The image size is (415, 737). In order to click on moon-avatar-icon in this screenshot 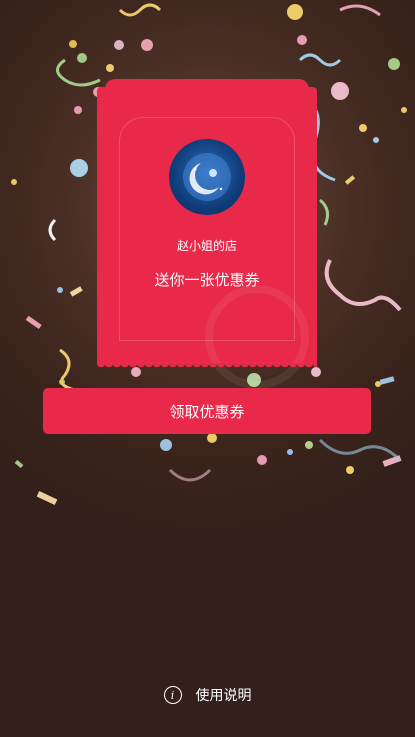, I will do `click(207, 177)`.